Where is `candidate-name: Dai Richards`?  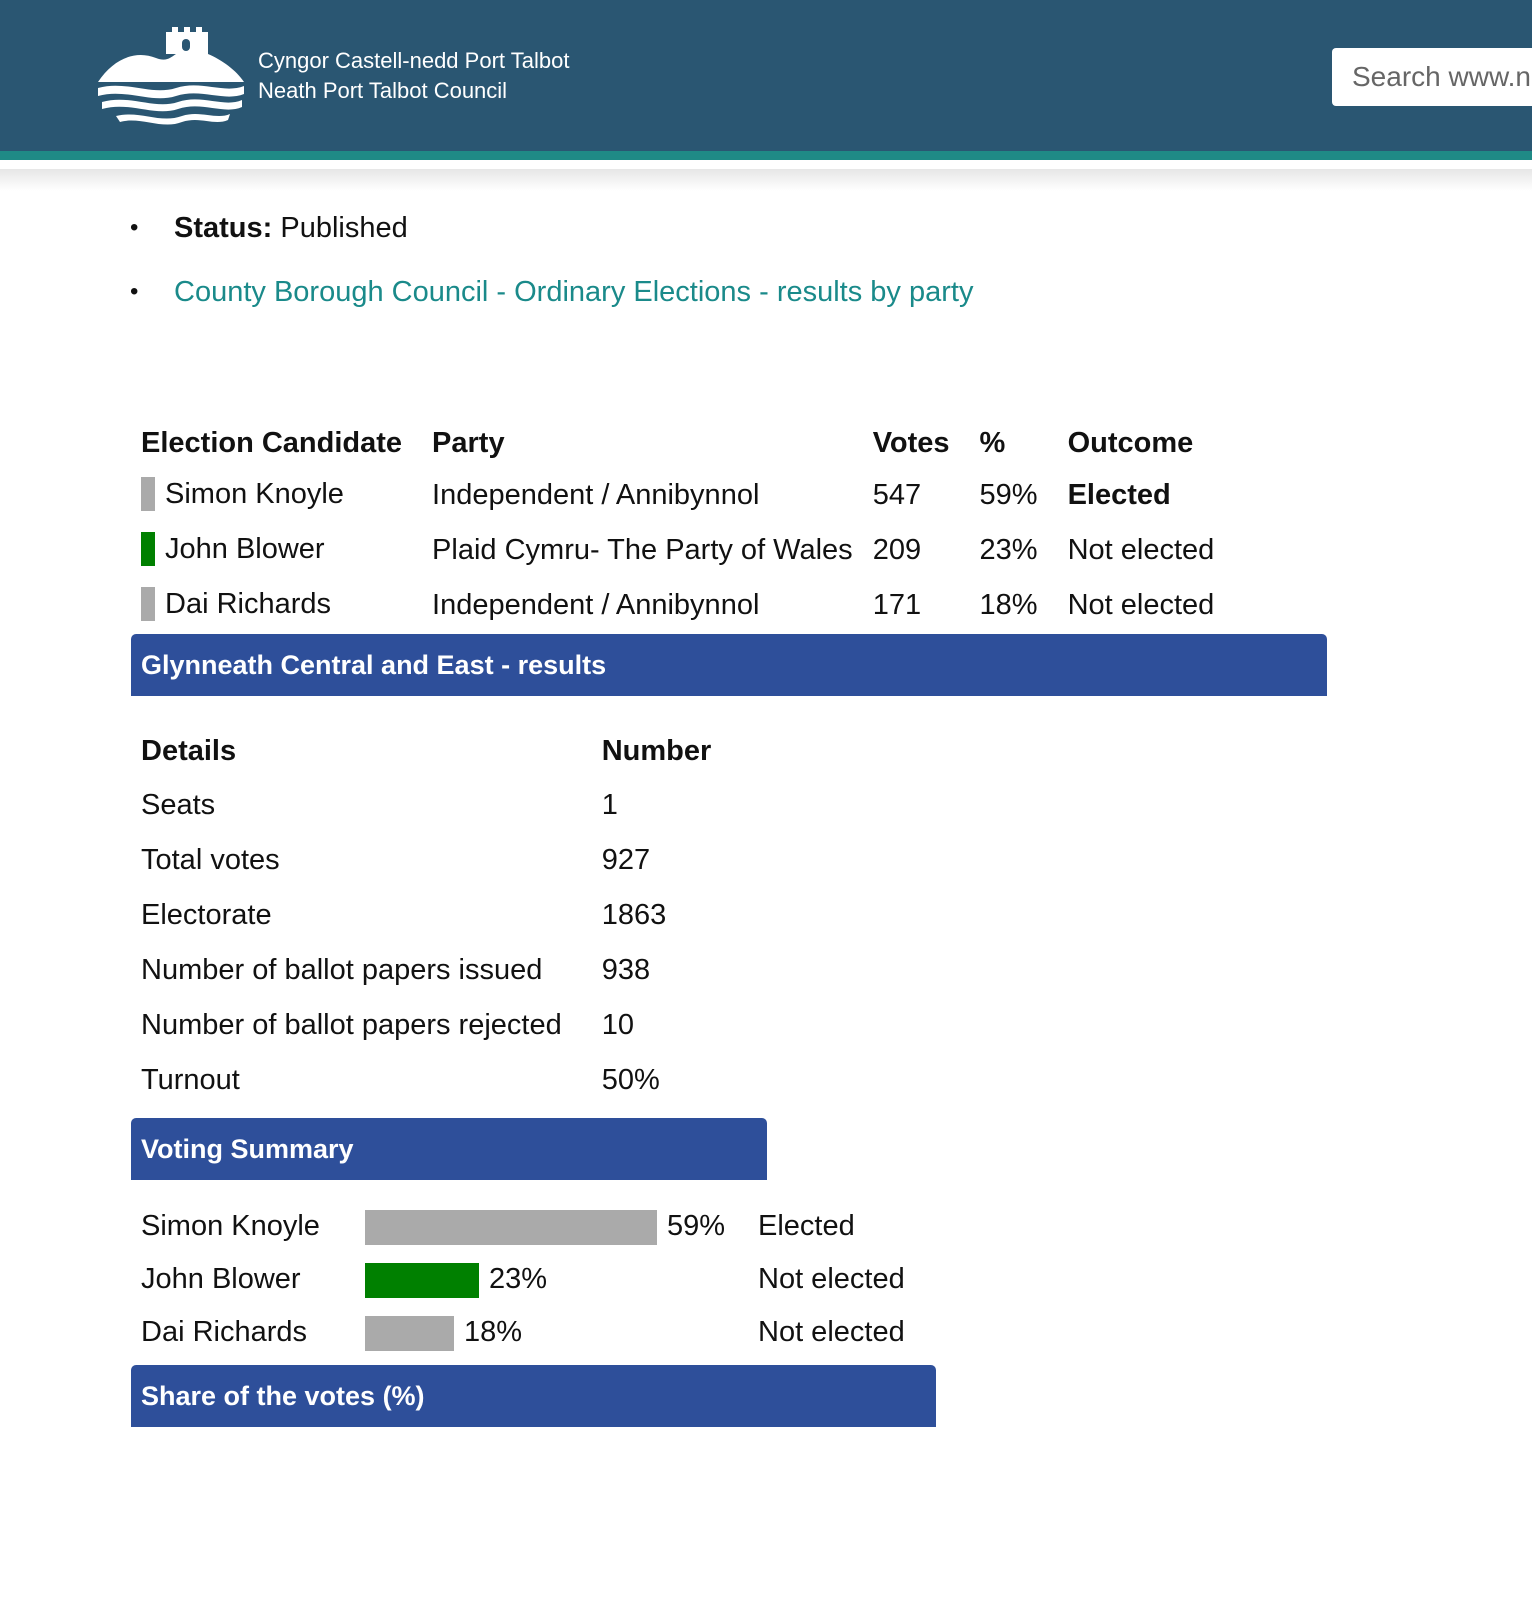
candidate-name: Dai Richards is located at coordinates (248, 604).